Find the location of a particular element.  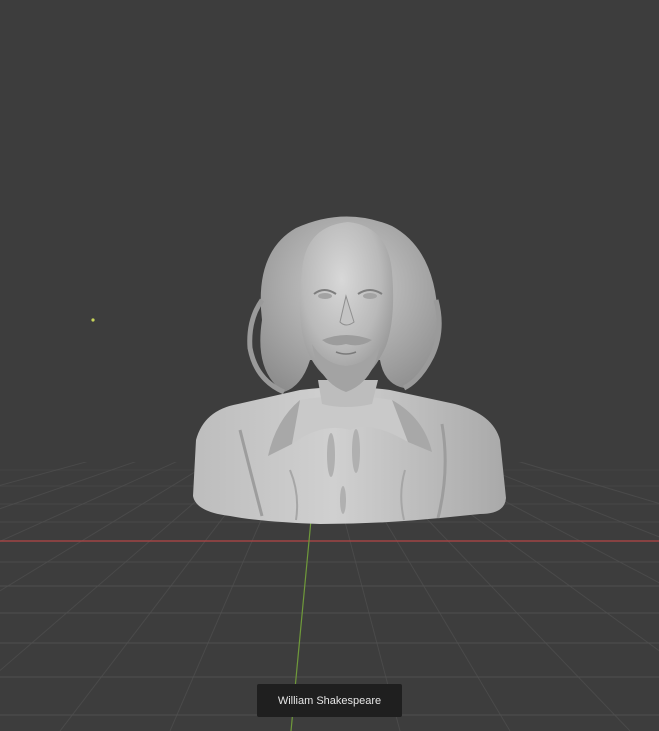

active-object-label: William Shakespeare is located at coordinates (329, 700).